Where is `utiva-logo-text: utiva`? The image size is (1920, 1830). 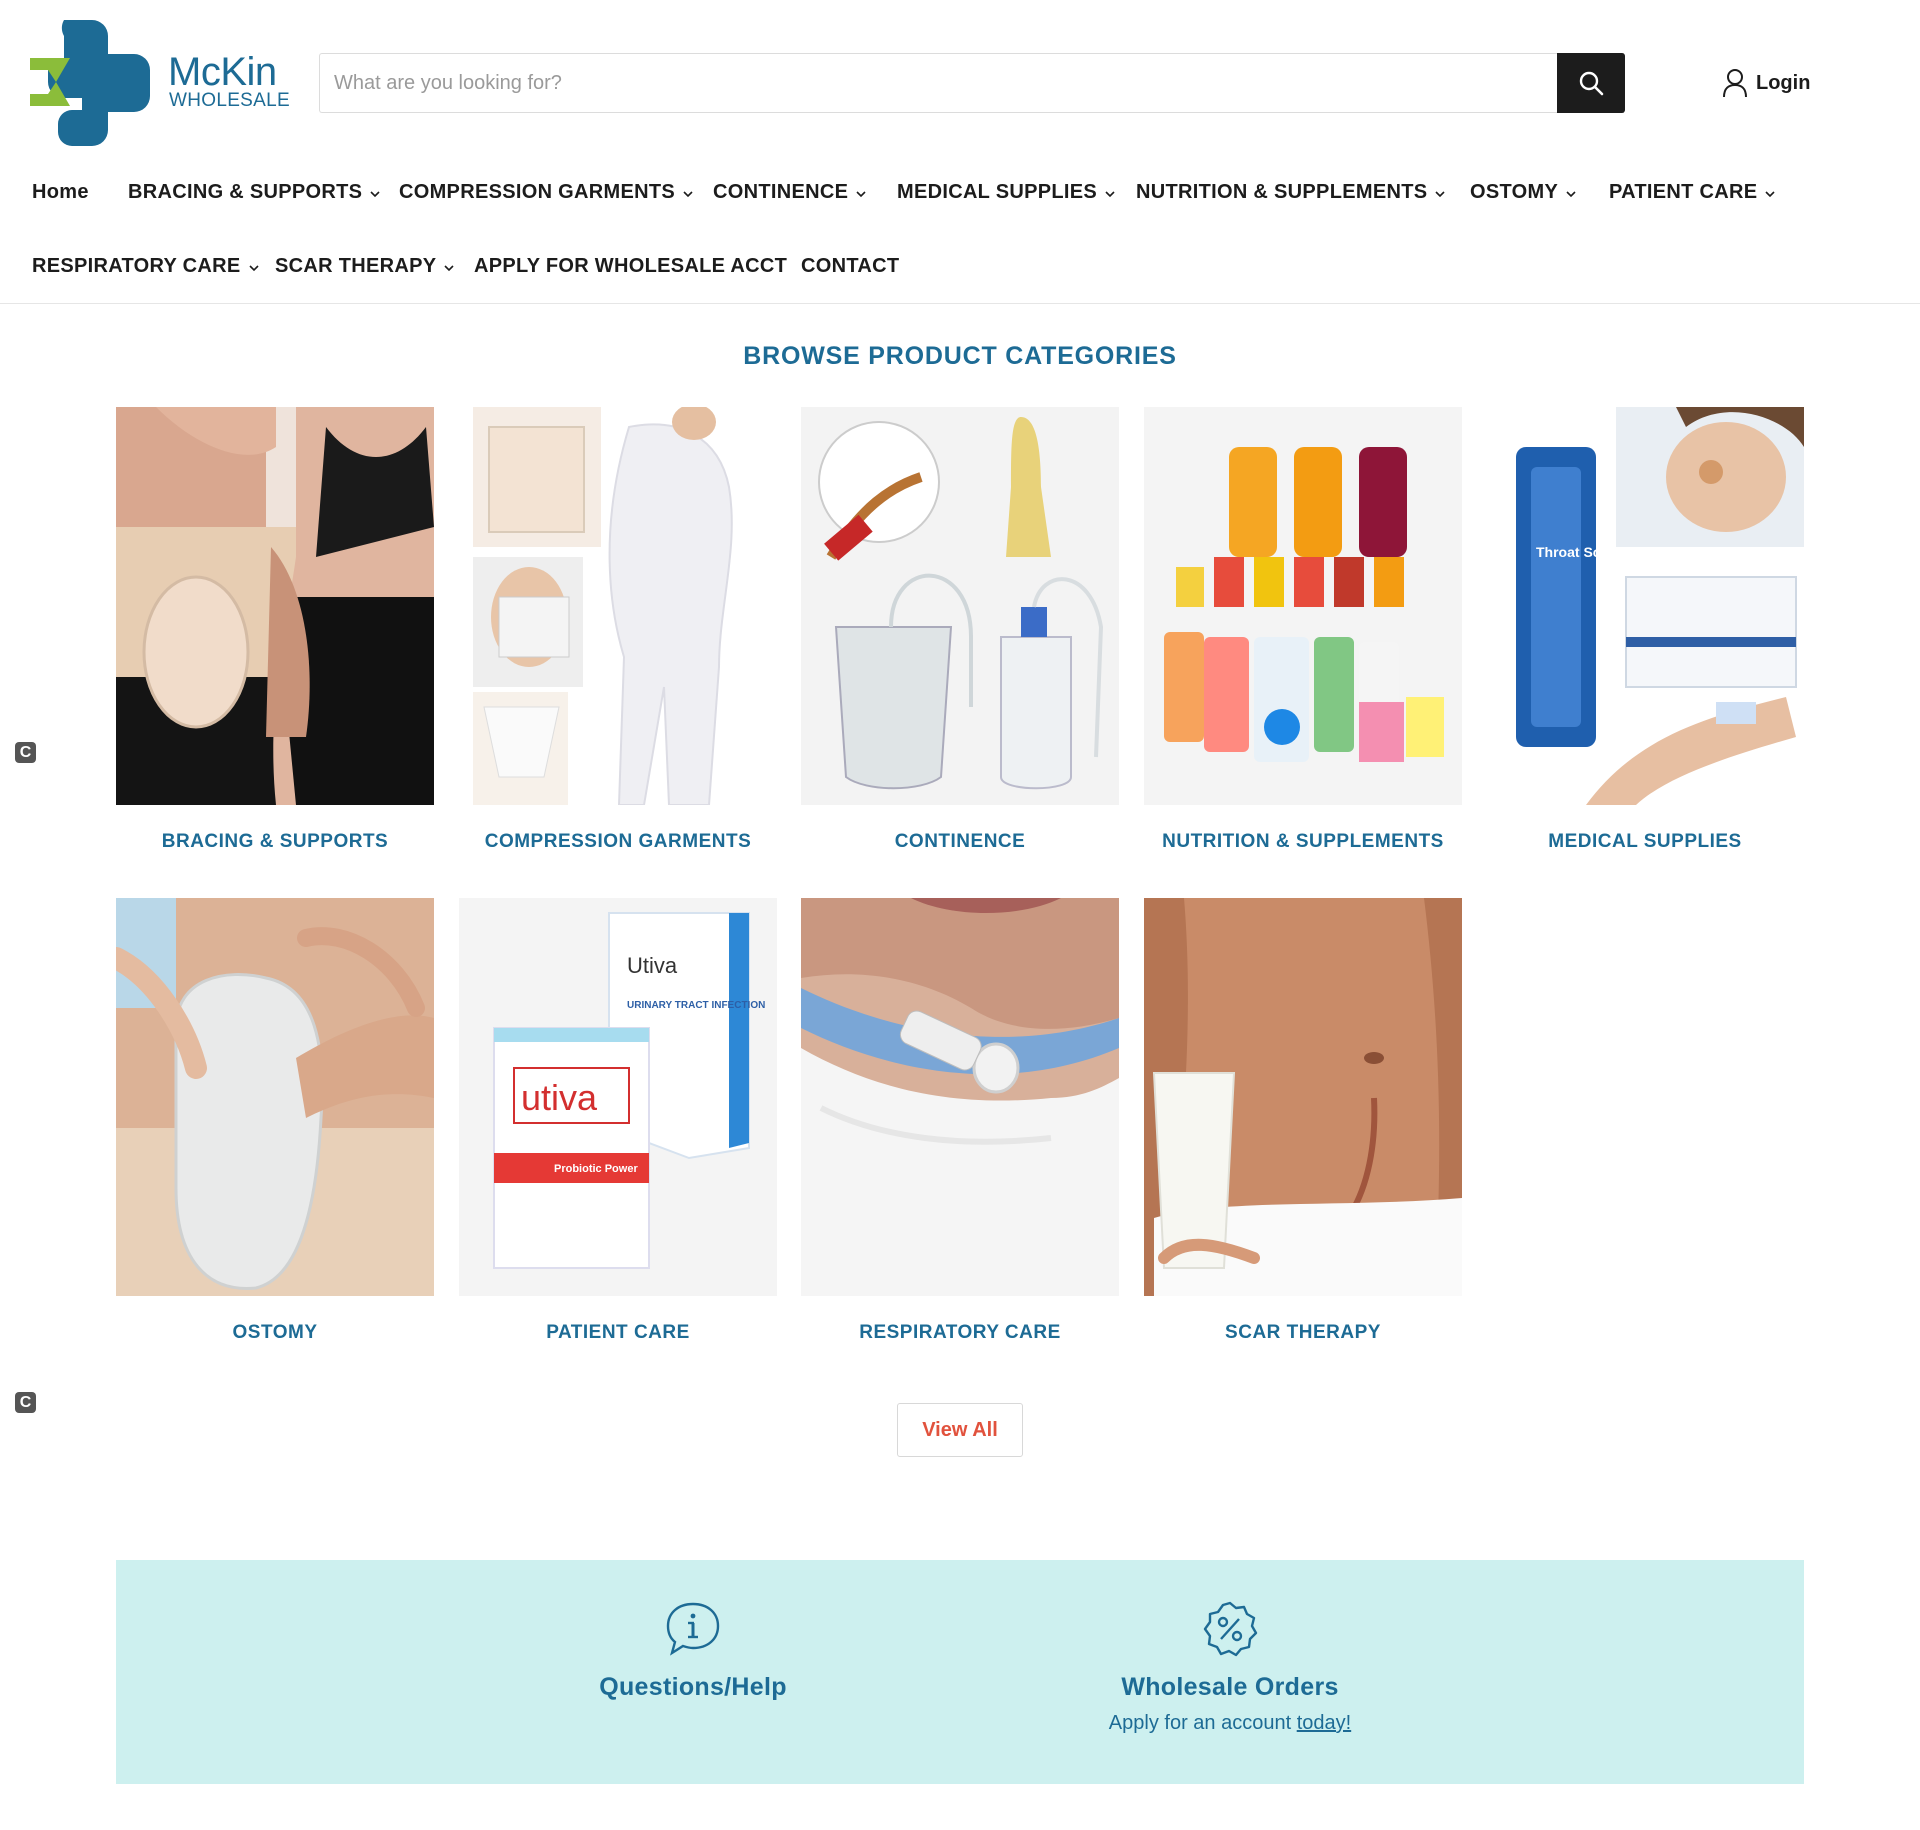 utiva-logo-text: utiva is located at coordinates (559, 1097).